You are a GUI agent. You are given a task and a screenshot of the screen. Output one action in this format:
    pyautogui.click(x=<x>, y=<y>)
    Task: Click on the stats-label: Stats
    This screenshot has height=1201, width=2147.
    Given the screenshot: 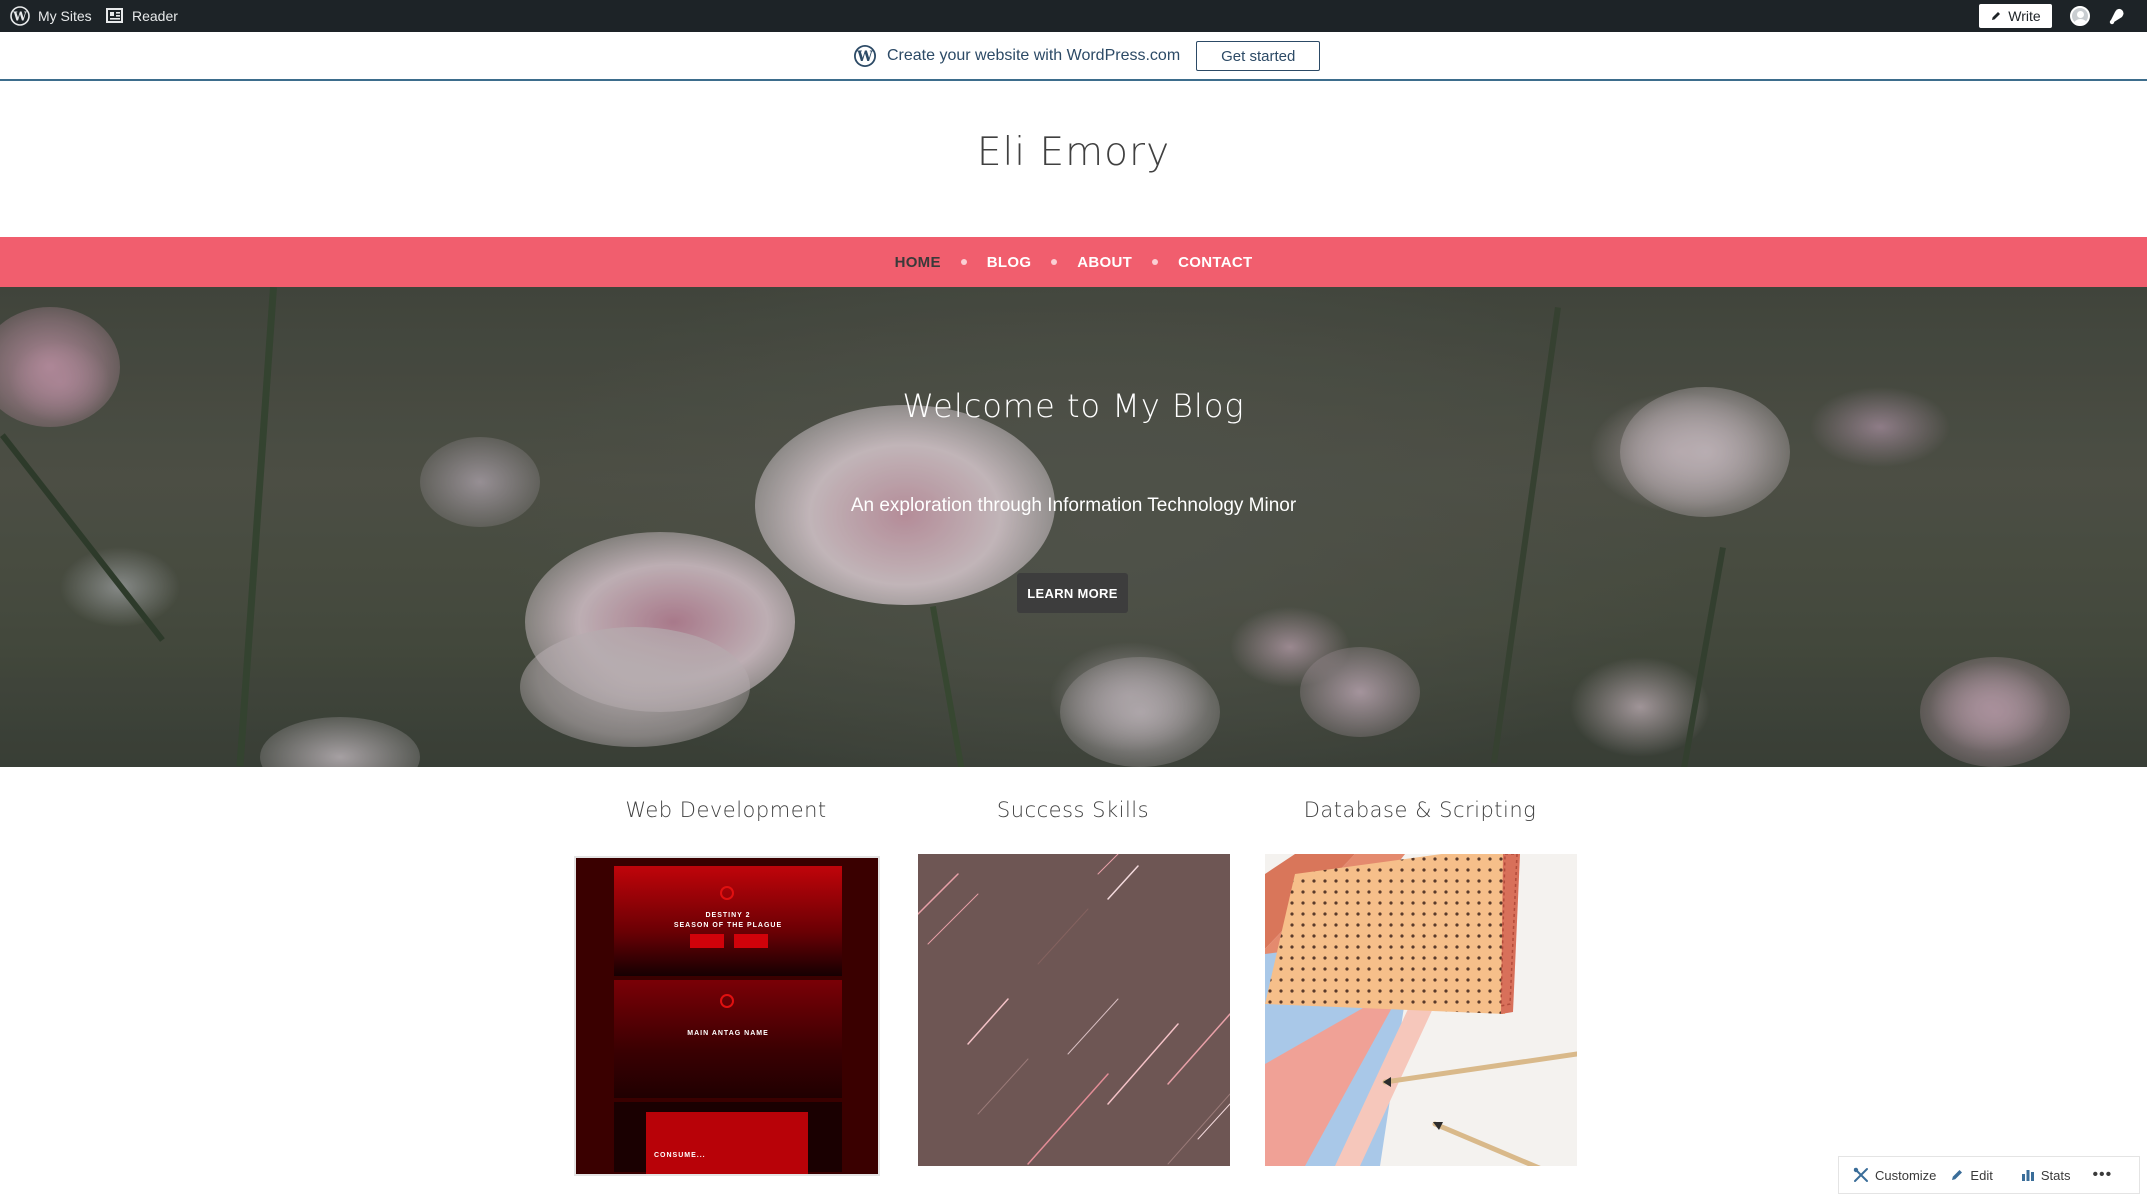 What is the action you would take?
    pyautogui.click(x=2055, y=1175)
    